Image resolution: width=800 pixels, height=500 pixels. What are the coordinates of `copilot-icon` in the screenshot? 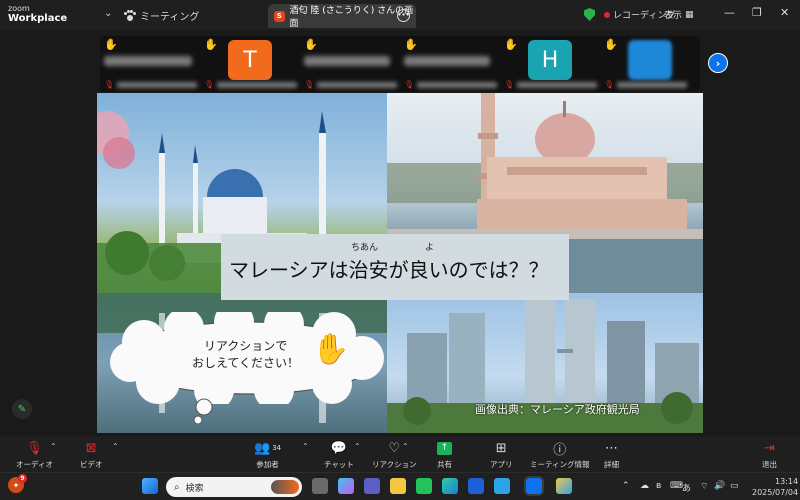 It's located at (346, 486).